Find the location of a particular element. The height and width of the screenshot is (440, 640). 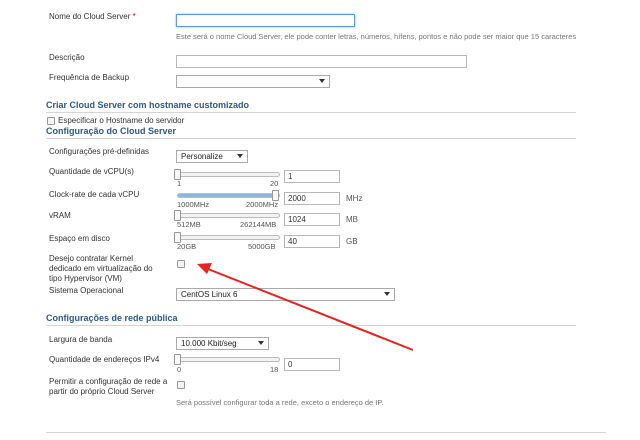

annotation-arrow is located at coordinates (305, 307).